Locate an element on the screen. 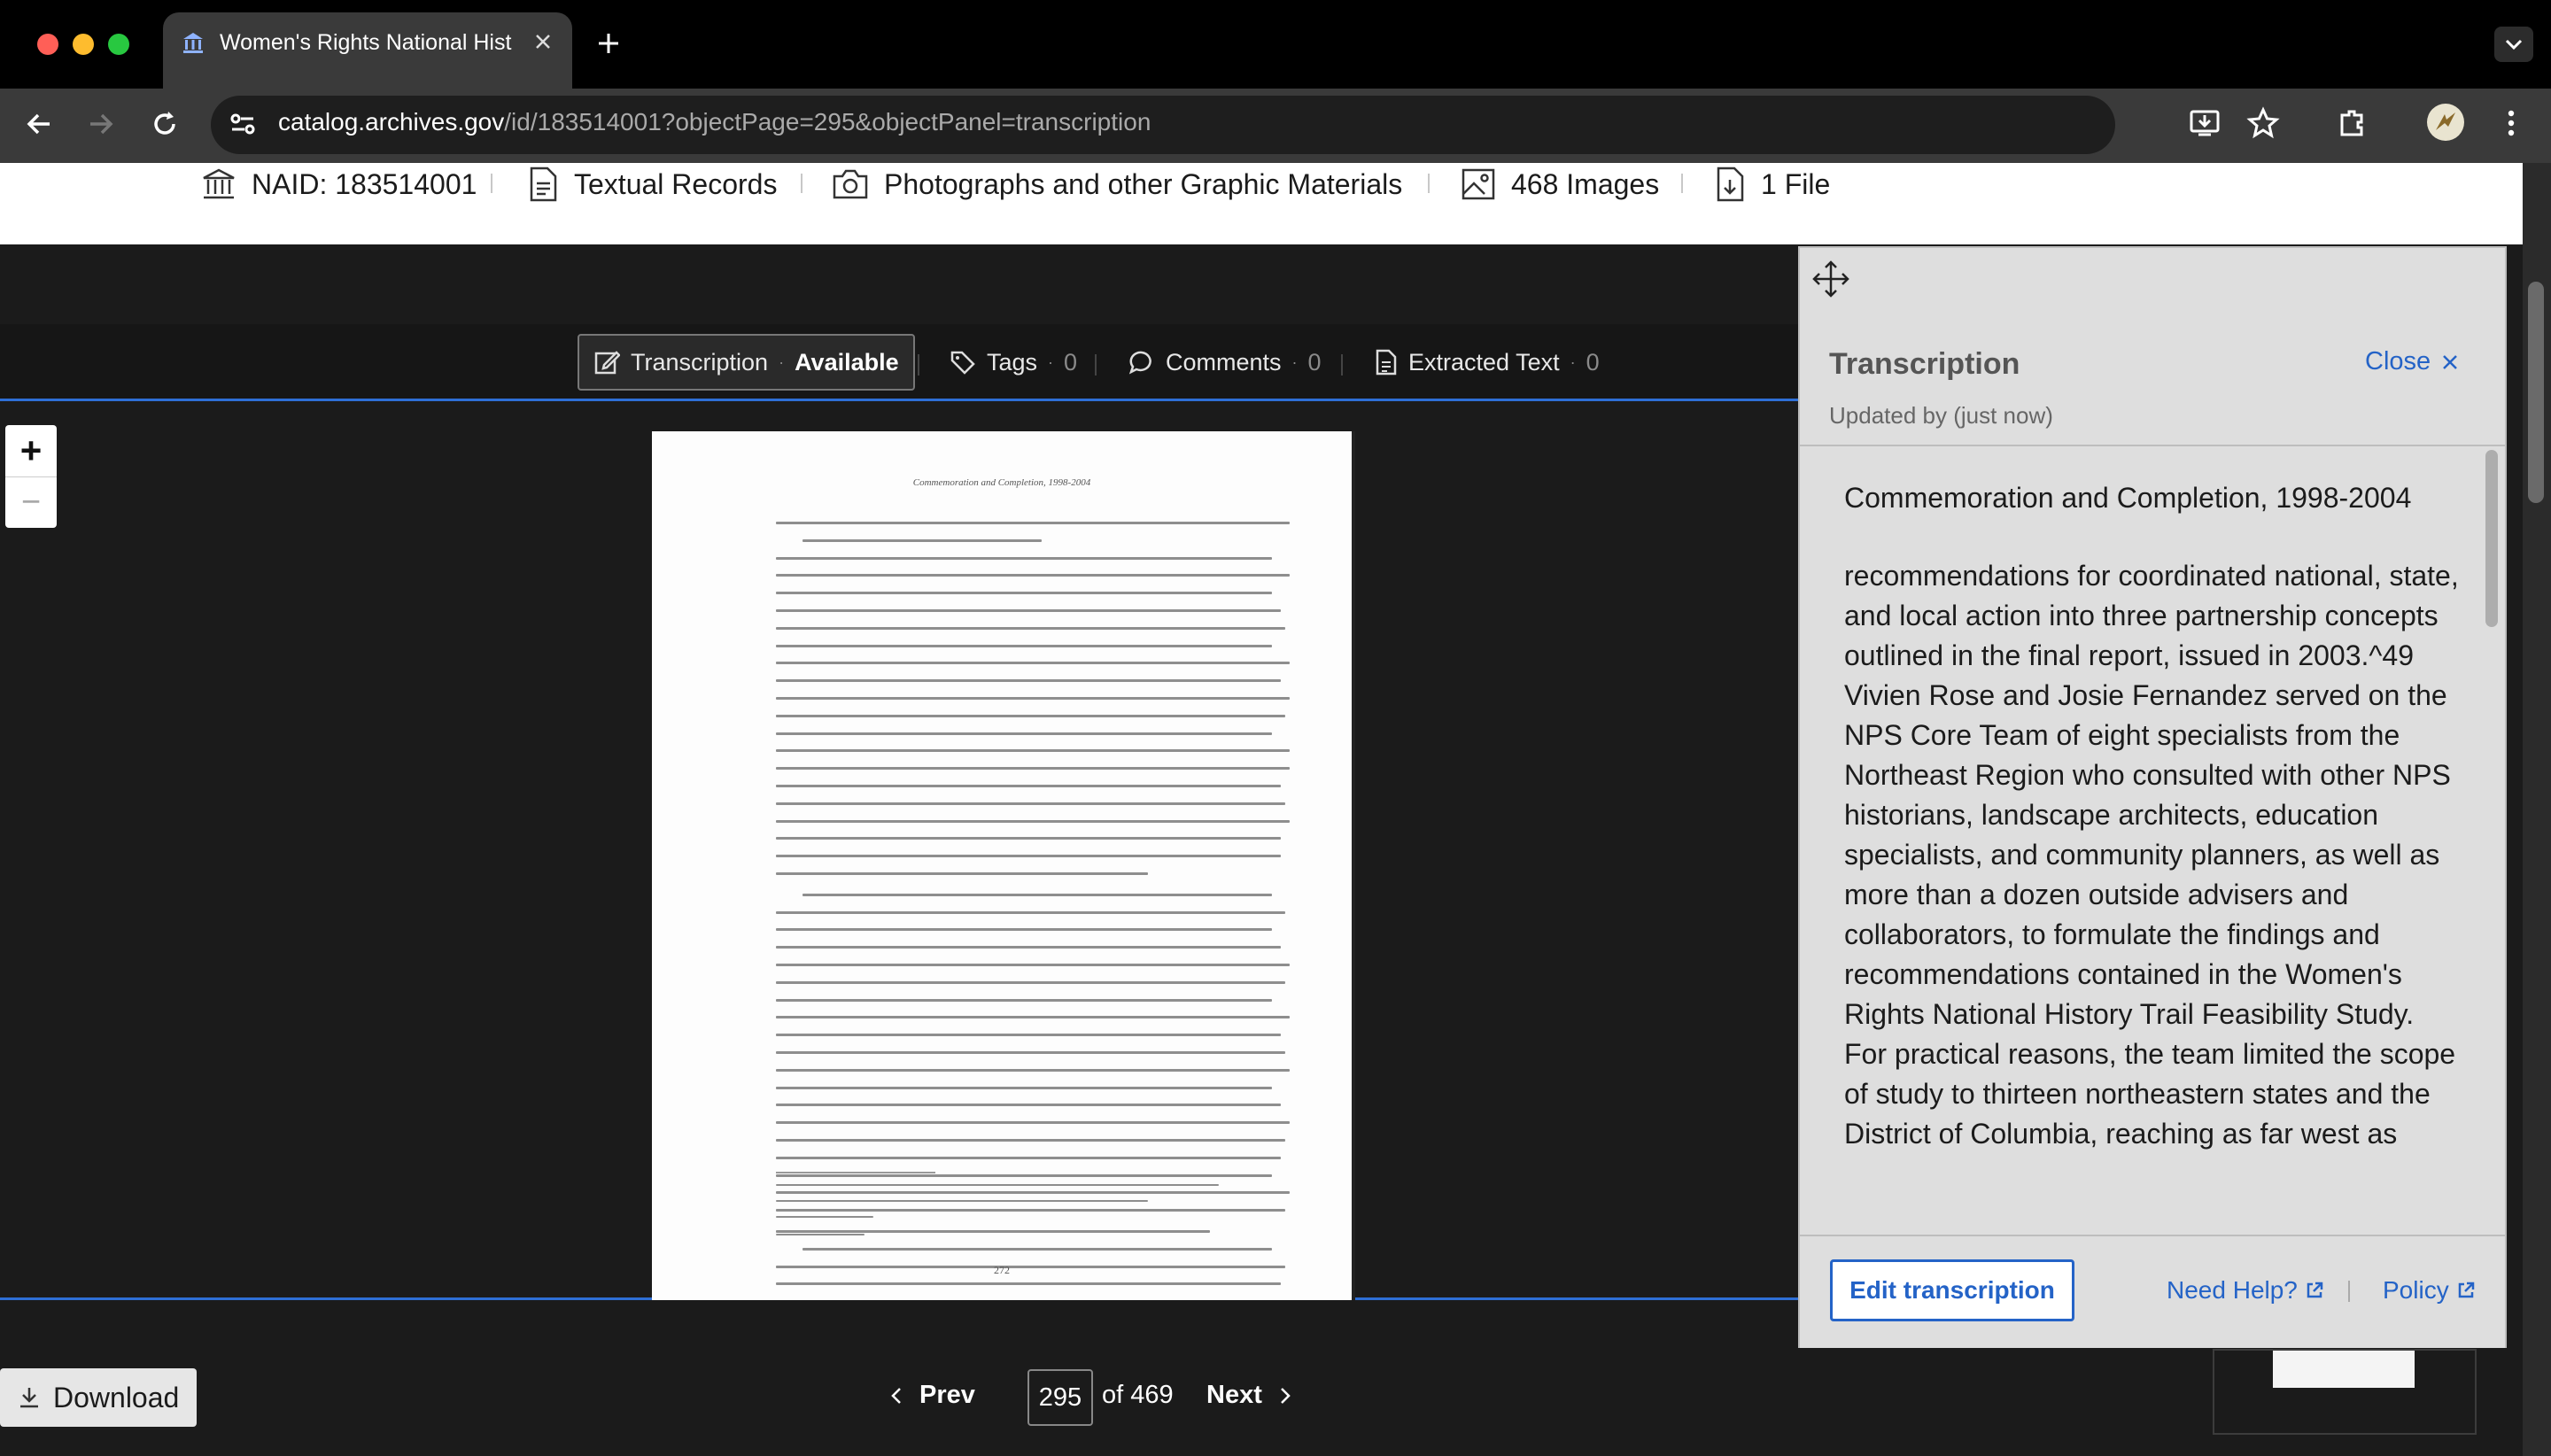 The height and width of the screenshot is (1456, 2551). tab-comments-count: 0 is located at coordinates (1314, 362).